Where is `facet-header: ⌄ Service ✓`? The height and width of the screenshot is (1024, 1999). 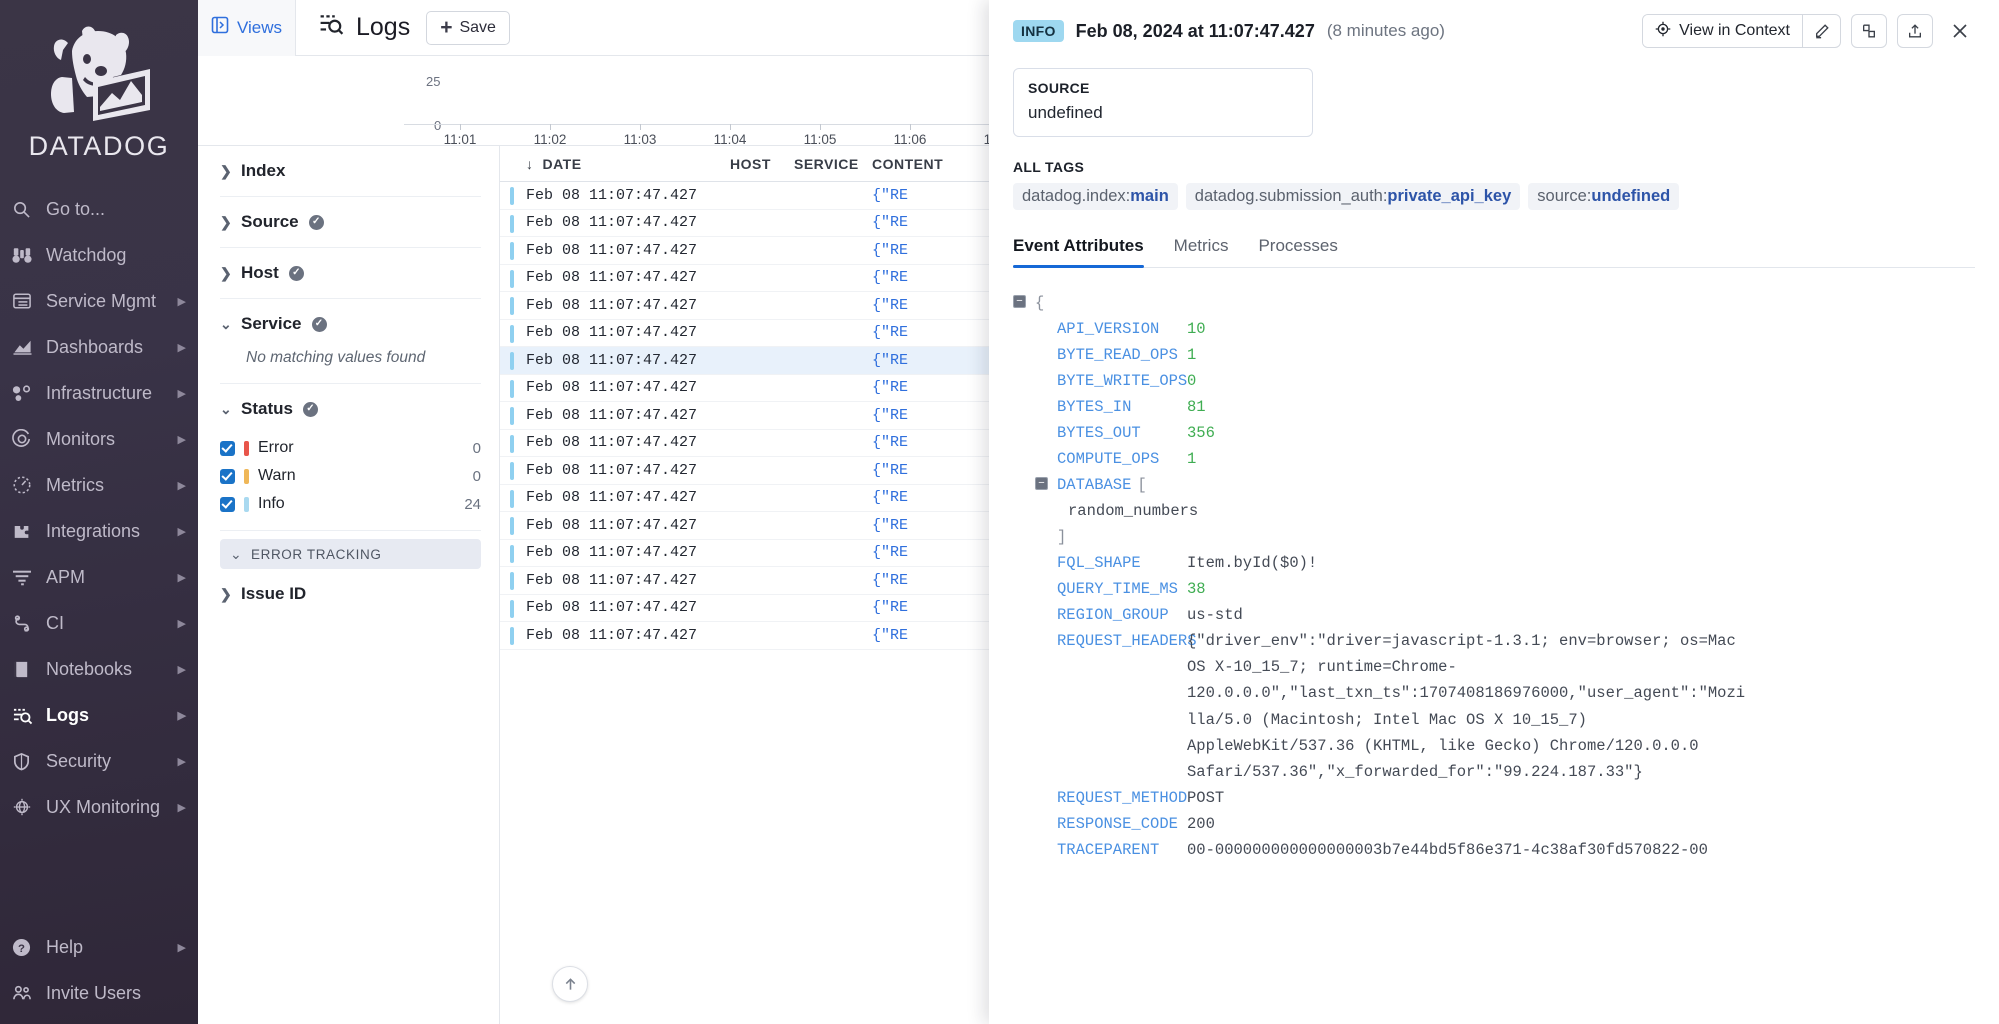
facet-header: ⌄ Service ✓ is located at coordinates (350, 324).